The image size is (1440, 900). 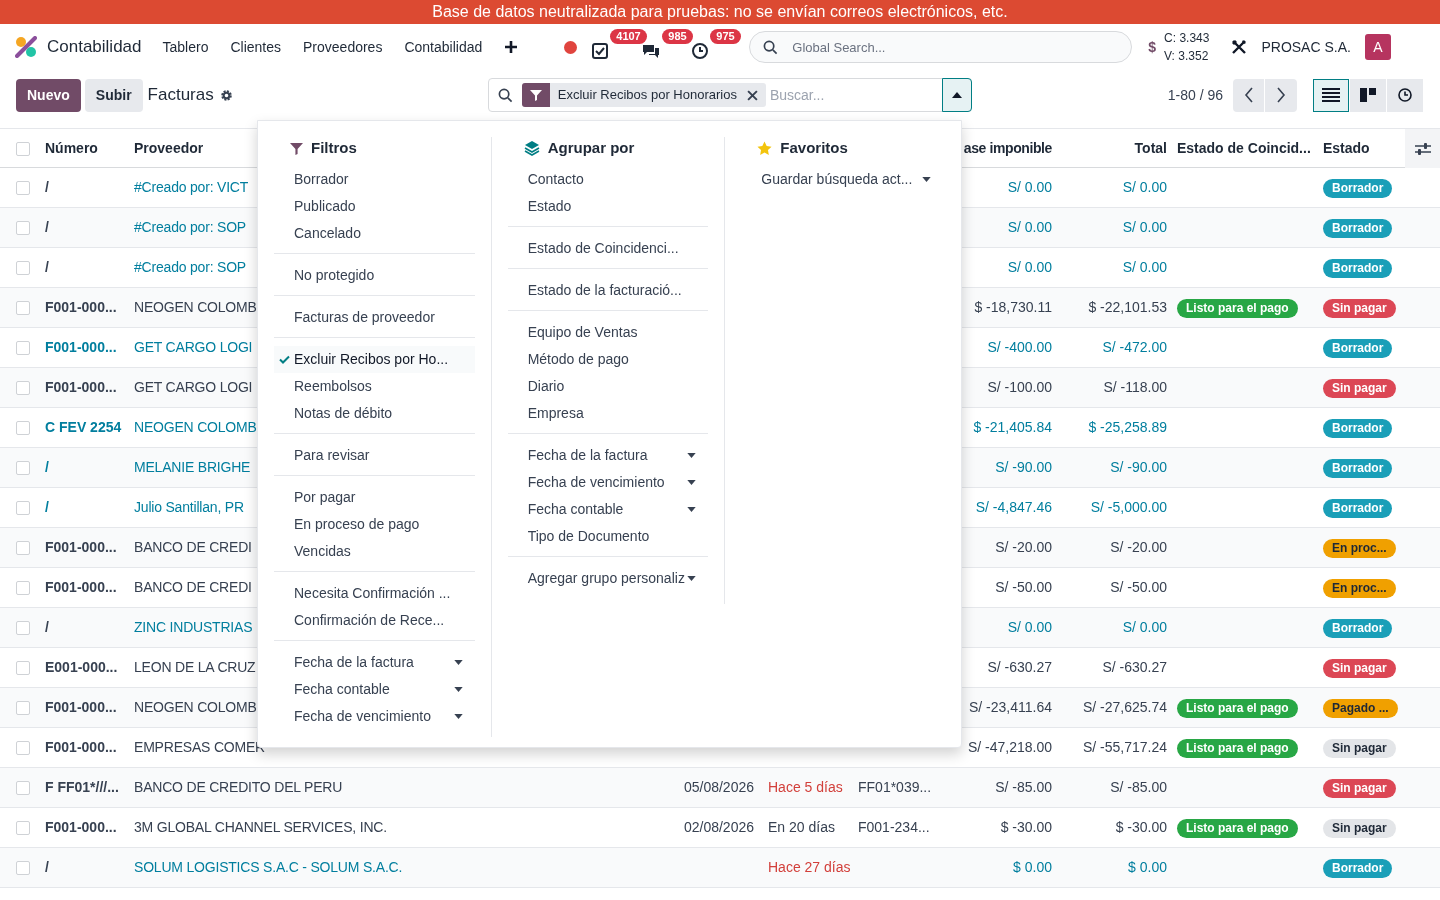 What do you see at coordinates (801, 827) in the screenshot?
I see `due-date: En 20 días` at bounding box center [801, 827].